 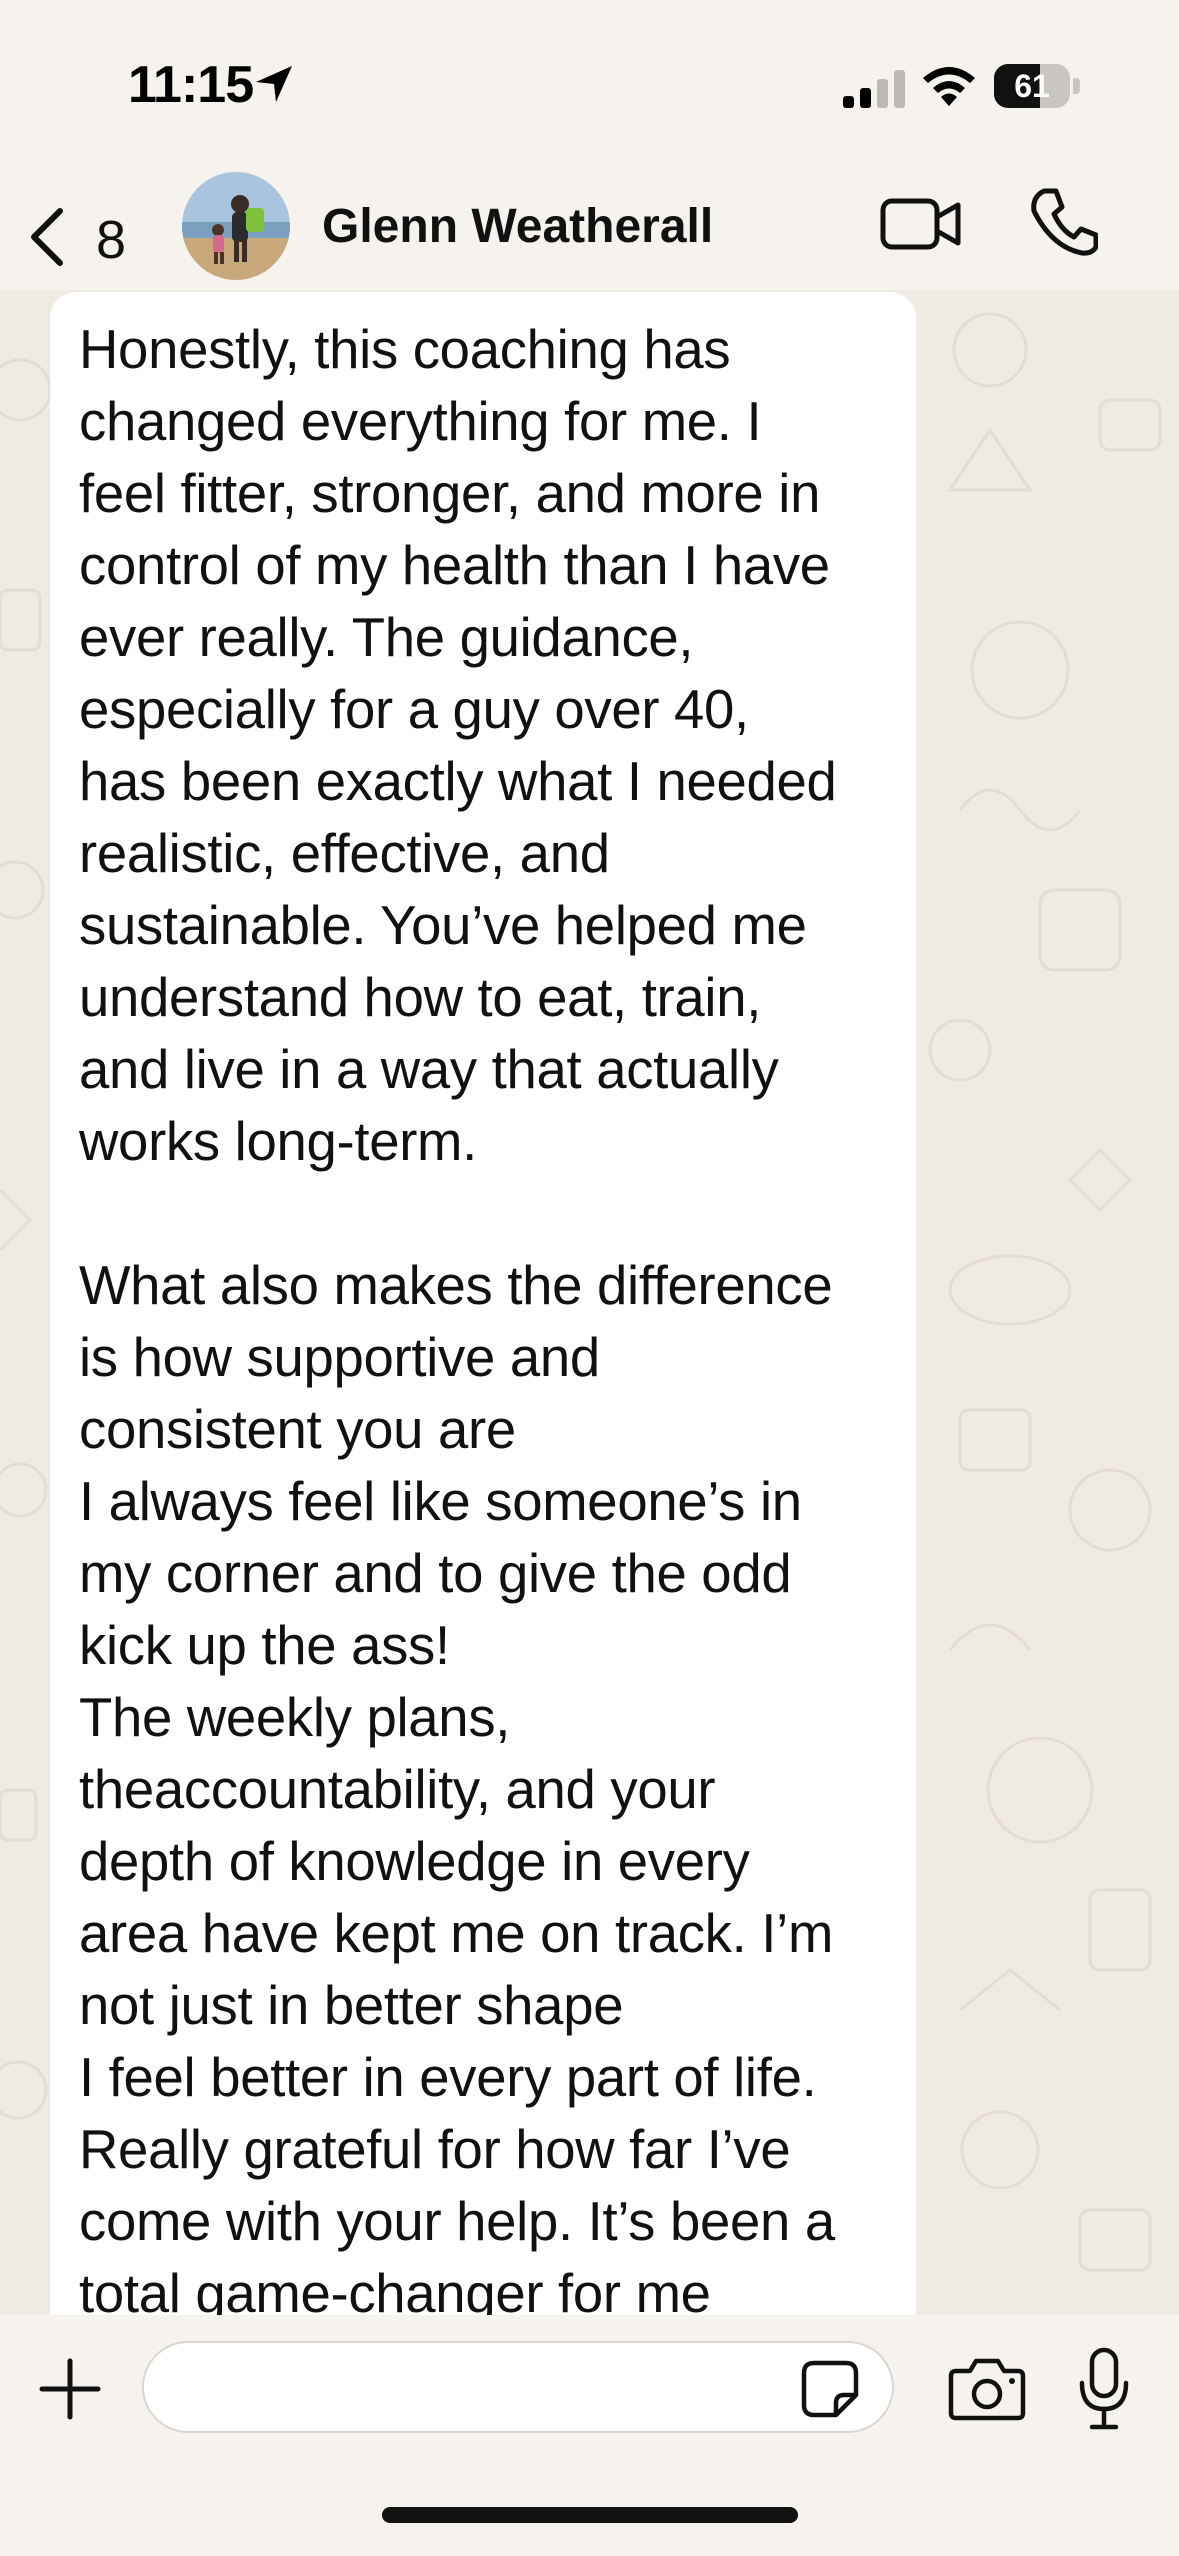 I want to click on contact-name: Glenn Weatherall, so click(x=517, y=226).